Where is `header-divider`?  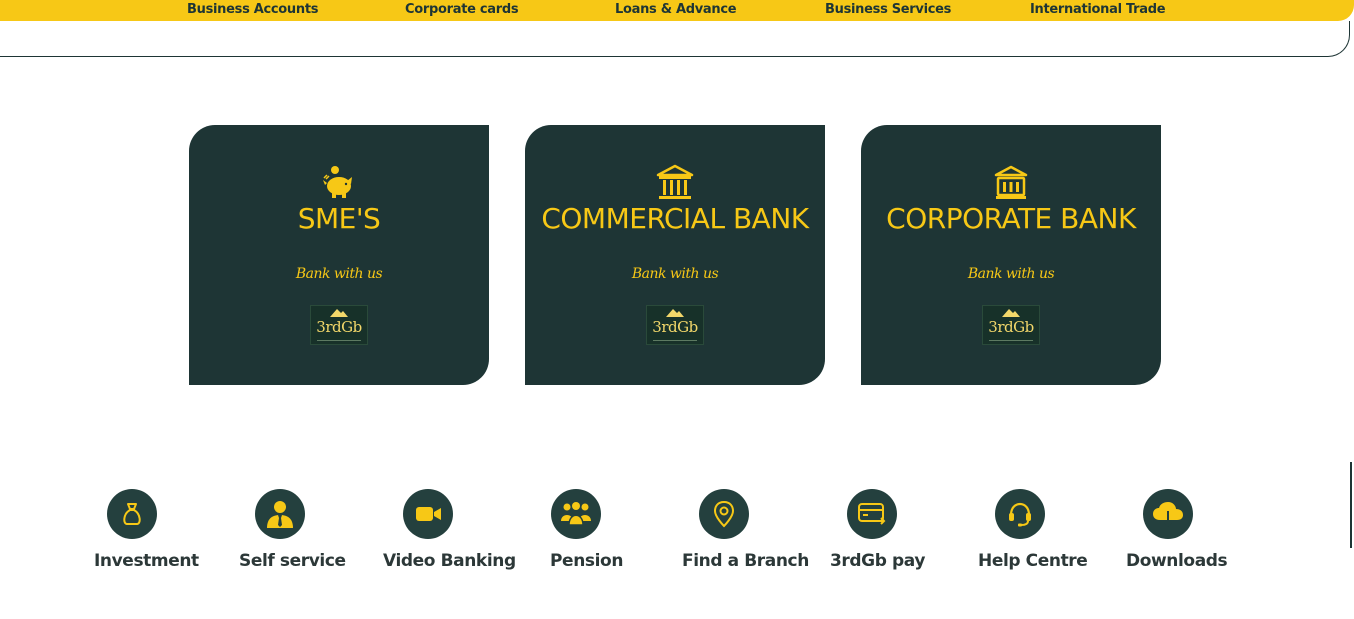 header-divider is located at coordinates (675, 39).